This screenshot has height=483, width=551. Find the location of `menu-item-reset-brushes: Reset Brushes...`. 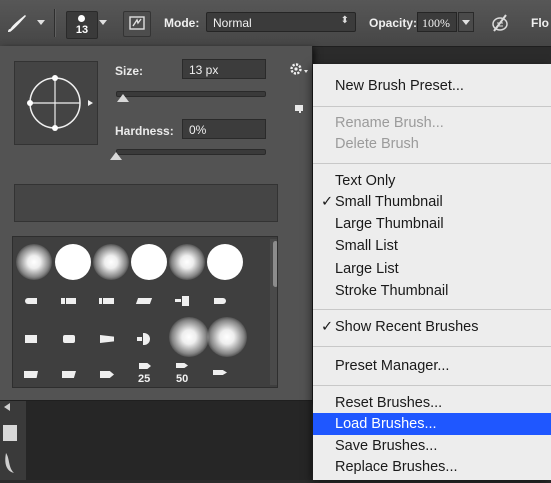

menu-item-reset-brushes: Reset Brushes... is located at coordinates (432, 403).